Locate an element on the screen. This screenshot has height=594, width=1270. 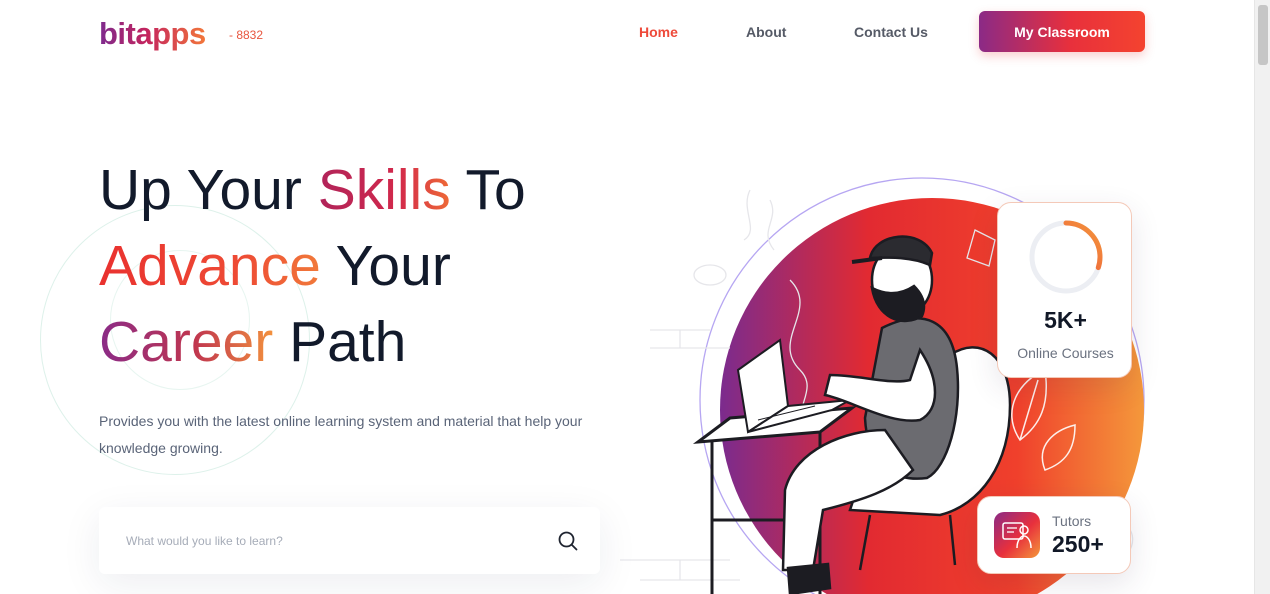
heading-highlight-skills: Skills is located at coordinates (384, 190).